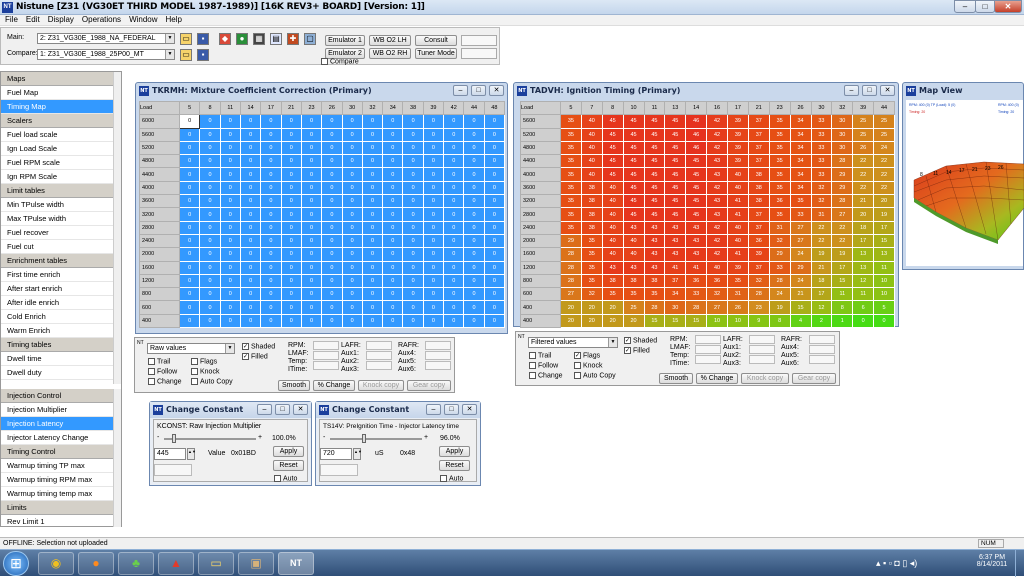  What do you see at coordinates (186, 39) in the screenshot?
I see `open-folder-icon: ▭` at bounding box center [186, 39].